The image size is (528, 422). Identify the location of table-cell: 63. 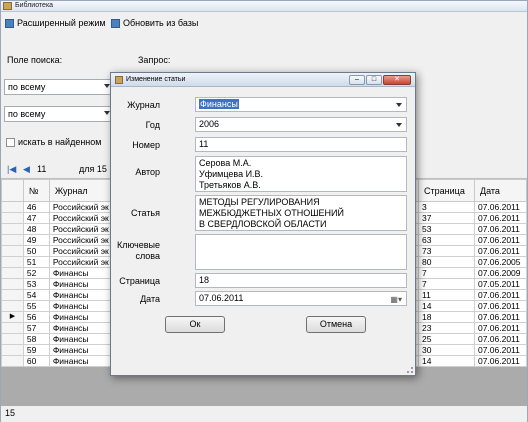
(446, 240).